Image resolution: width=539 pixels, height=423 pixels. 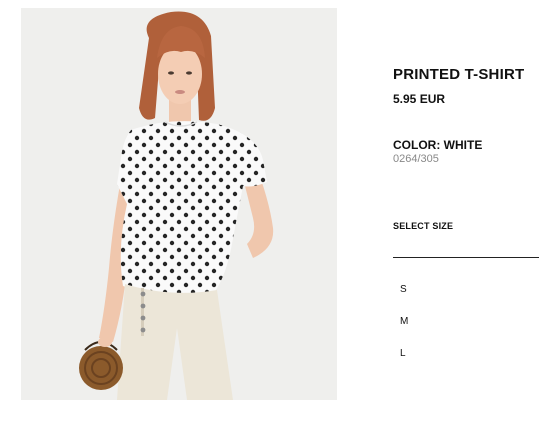 I want to click on product-price: 5.95 EUR, so click(x=419, y=99).